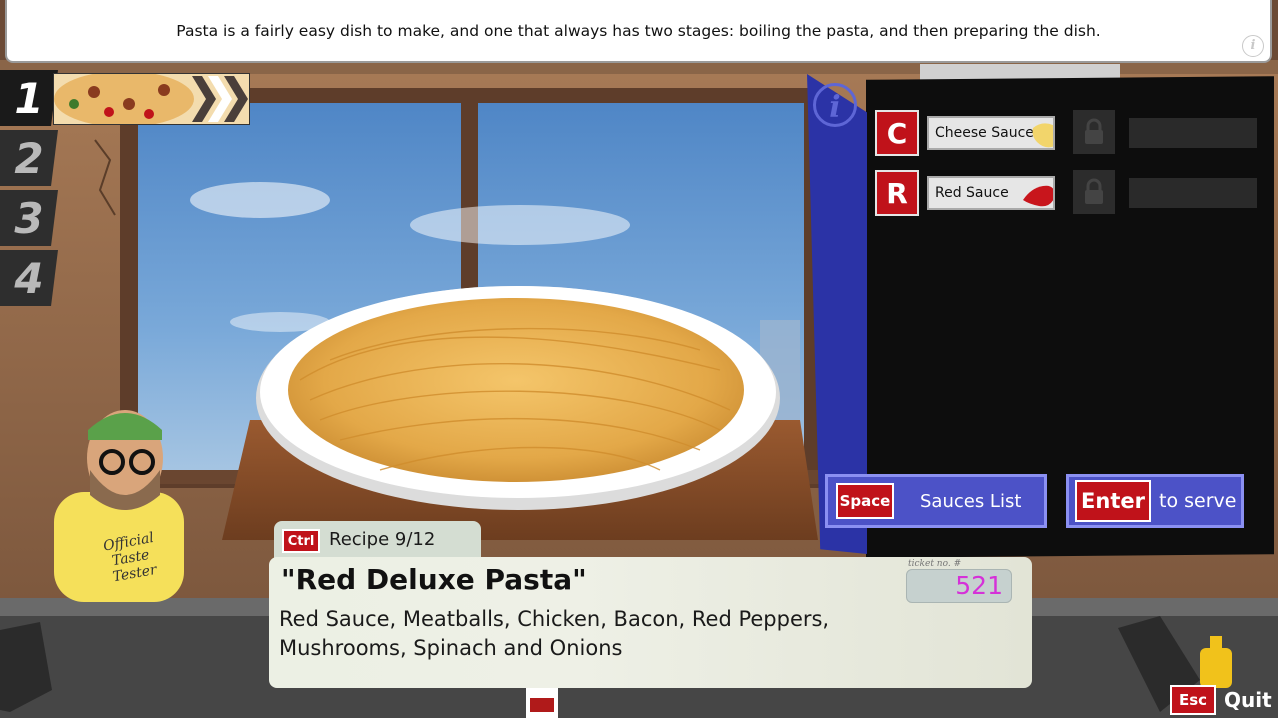 The height and width of the screenshot is (718, 1278). I want to click on order-slot-3: 3, so click(29, 218).